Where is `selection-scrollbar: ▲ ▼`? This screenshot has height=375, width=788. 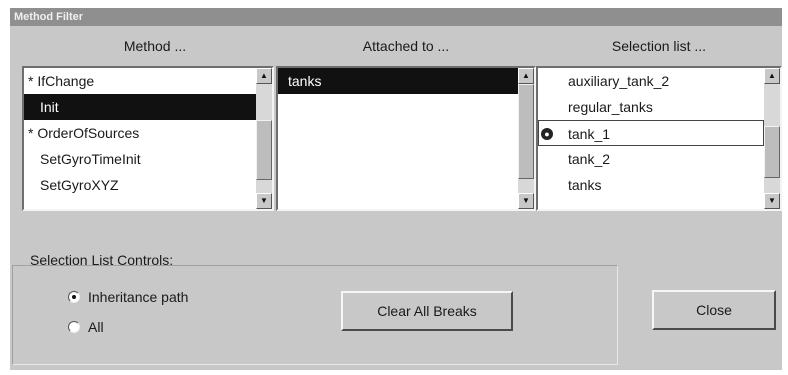 selection-scrollbar: ▲ ▼ is located at coordinates (772, 138).